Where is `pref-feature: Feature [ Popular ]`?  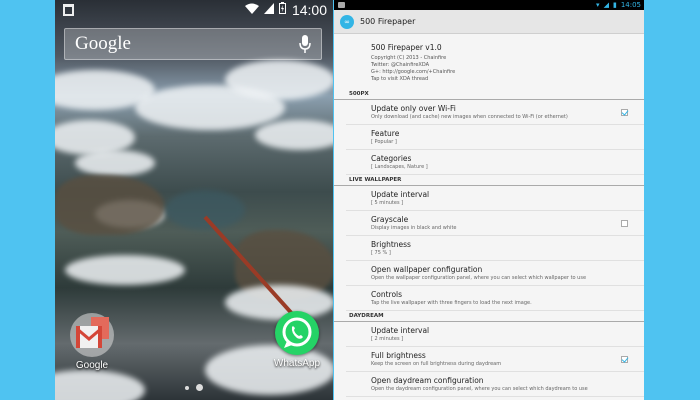 pref-feature: Feature [ Popular ] is located at coordinates (495, 137).